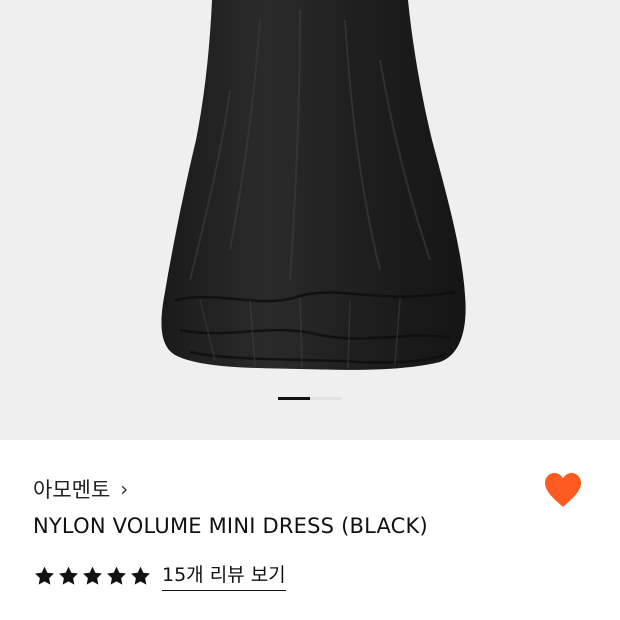 This screenshot has width=620, height=620. What do you see at coordinates (294, 398) in the screenshot?
I see `pager-dot-active` at bounding box center [294, 398].